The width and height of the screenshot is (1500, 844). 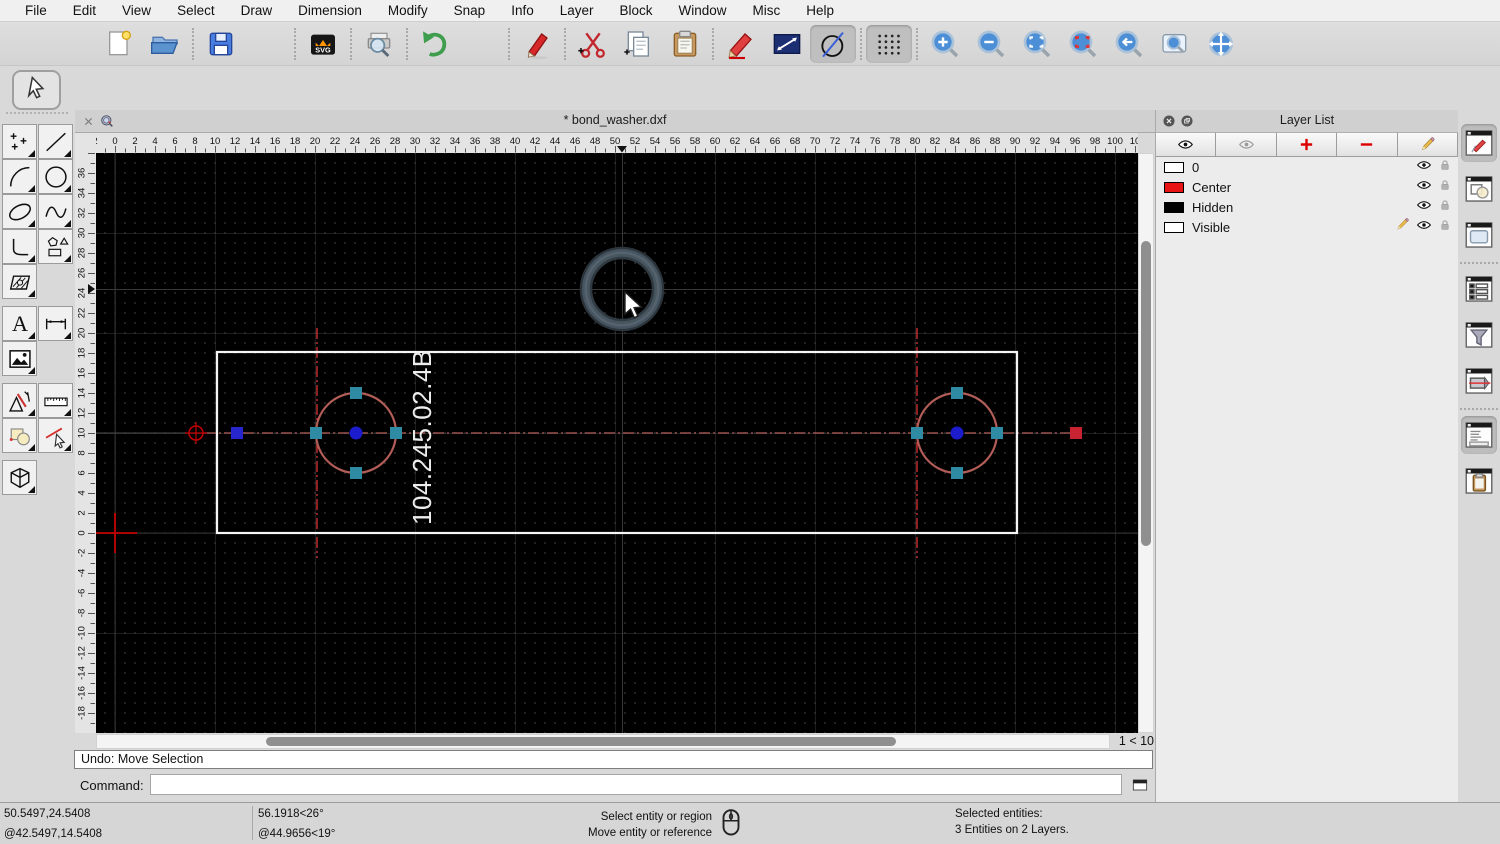 What do you see at coordinates (84, 11) in the screenshot?
I see `menu-edit: Edit` at bounding box center [84, 11].